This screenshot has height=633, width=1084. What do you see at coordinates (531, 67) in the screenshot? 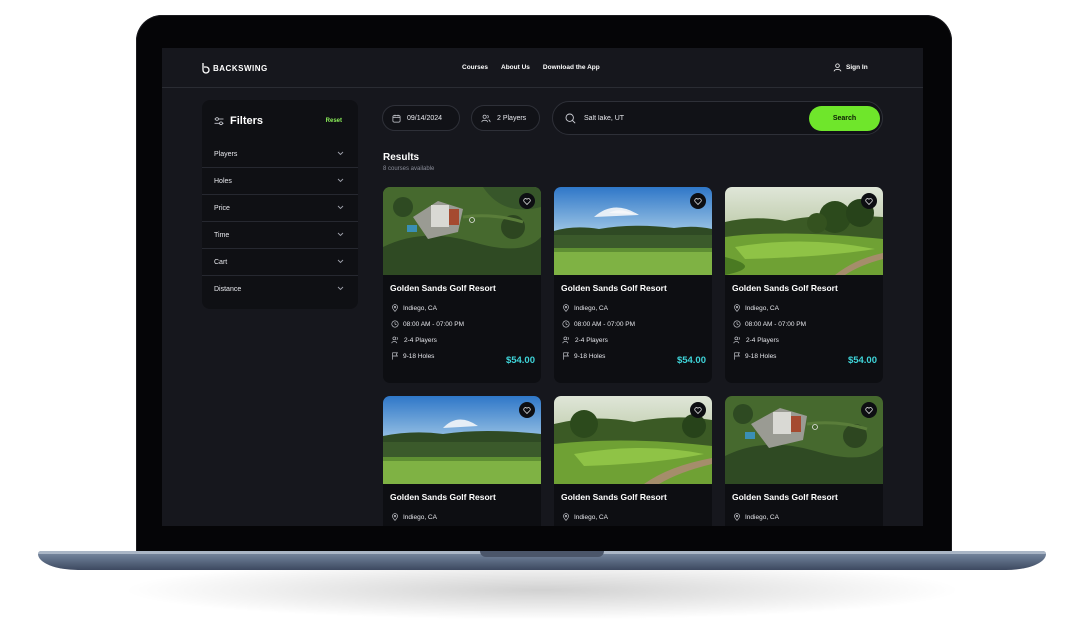
I see `nav-links: Courses About Us Download the App` at bounding box center [531, 67].